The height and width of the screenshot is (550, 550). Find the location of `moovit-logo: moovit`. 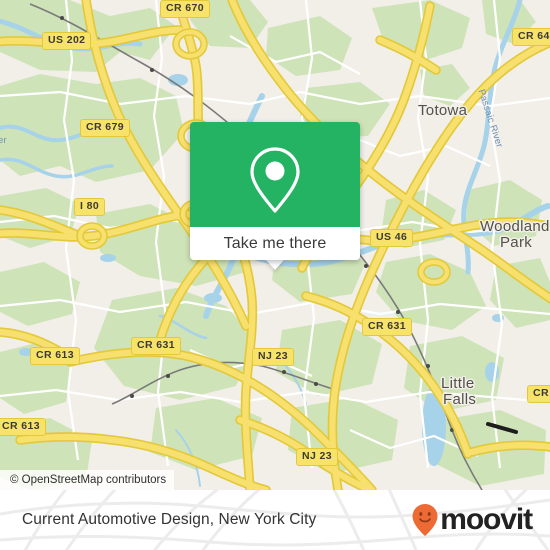

moovit-logo: moovit is located at coordinates (472, 520).